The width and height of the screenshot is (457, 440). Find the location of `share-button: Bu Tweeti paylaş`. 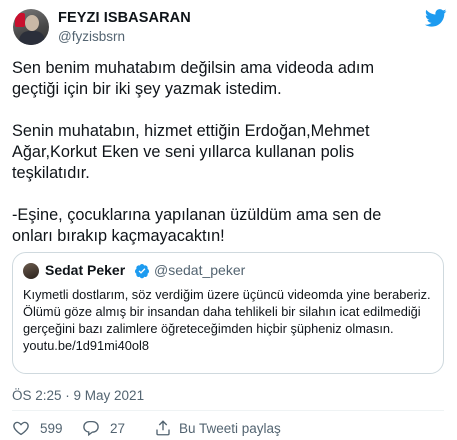

share-button: Bu Tweeti paylaş is located at coordinates (217, 428).